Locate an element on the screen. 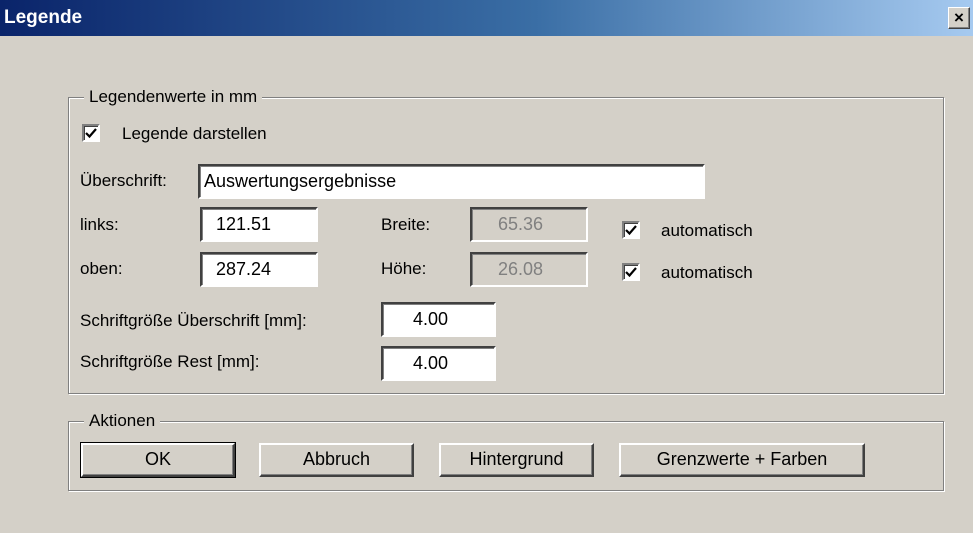 This screenshot has width=973, height=533. font-rest-label: Schriftgröße Rest [mm]: is located at coordinates (170, 361).